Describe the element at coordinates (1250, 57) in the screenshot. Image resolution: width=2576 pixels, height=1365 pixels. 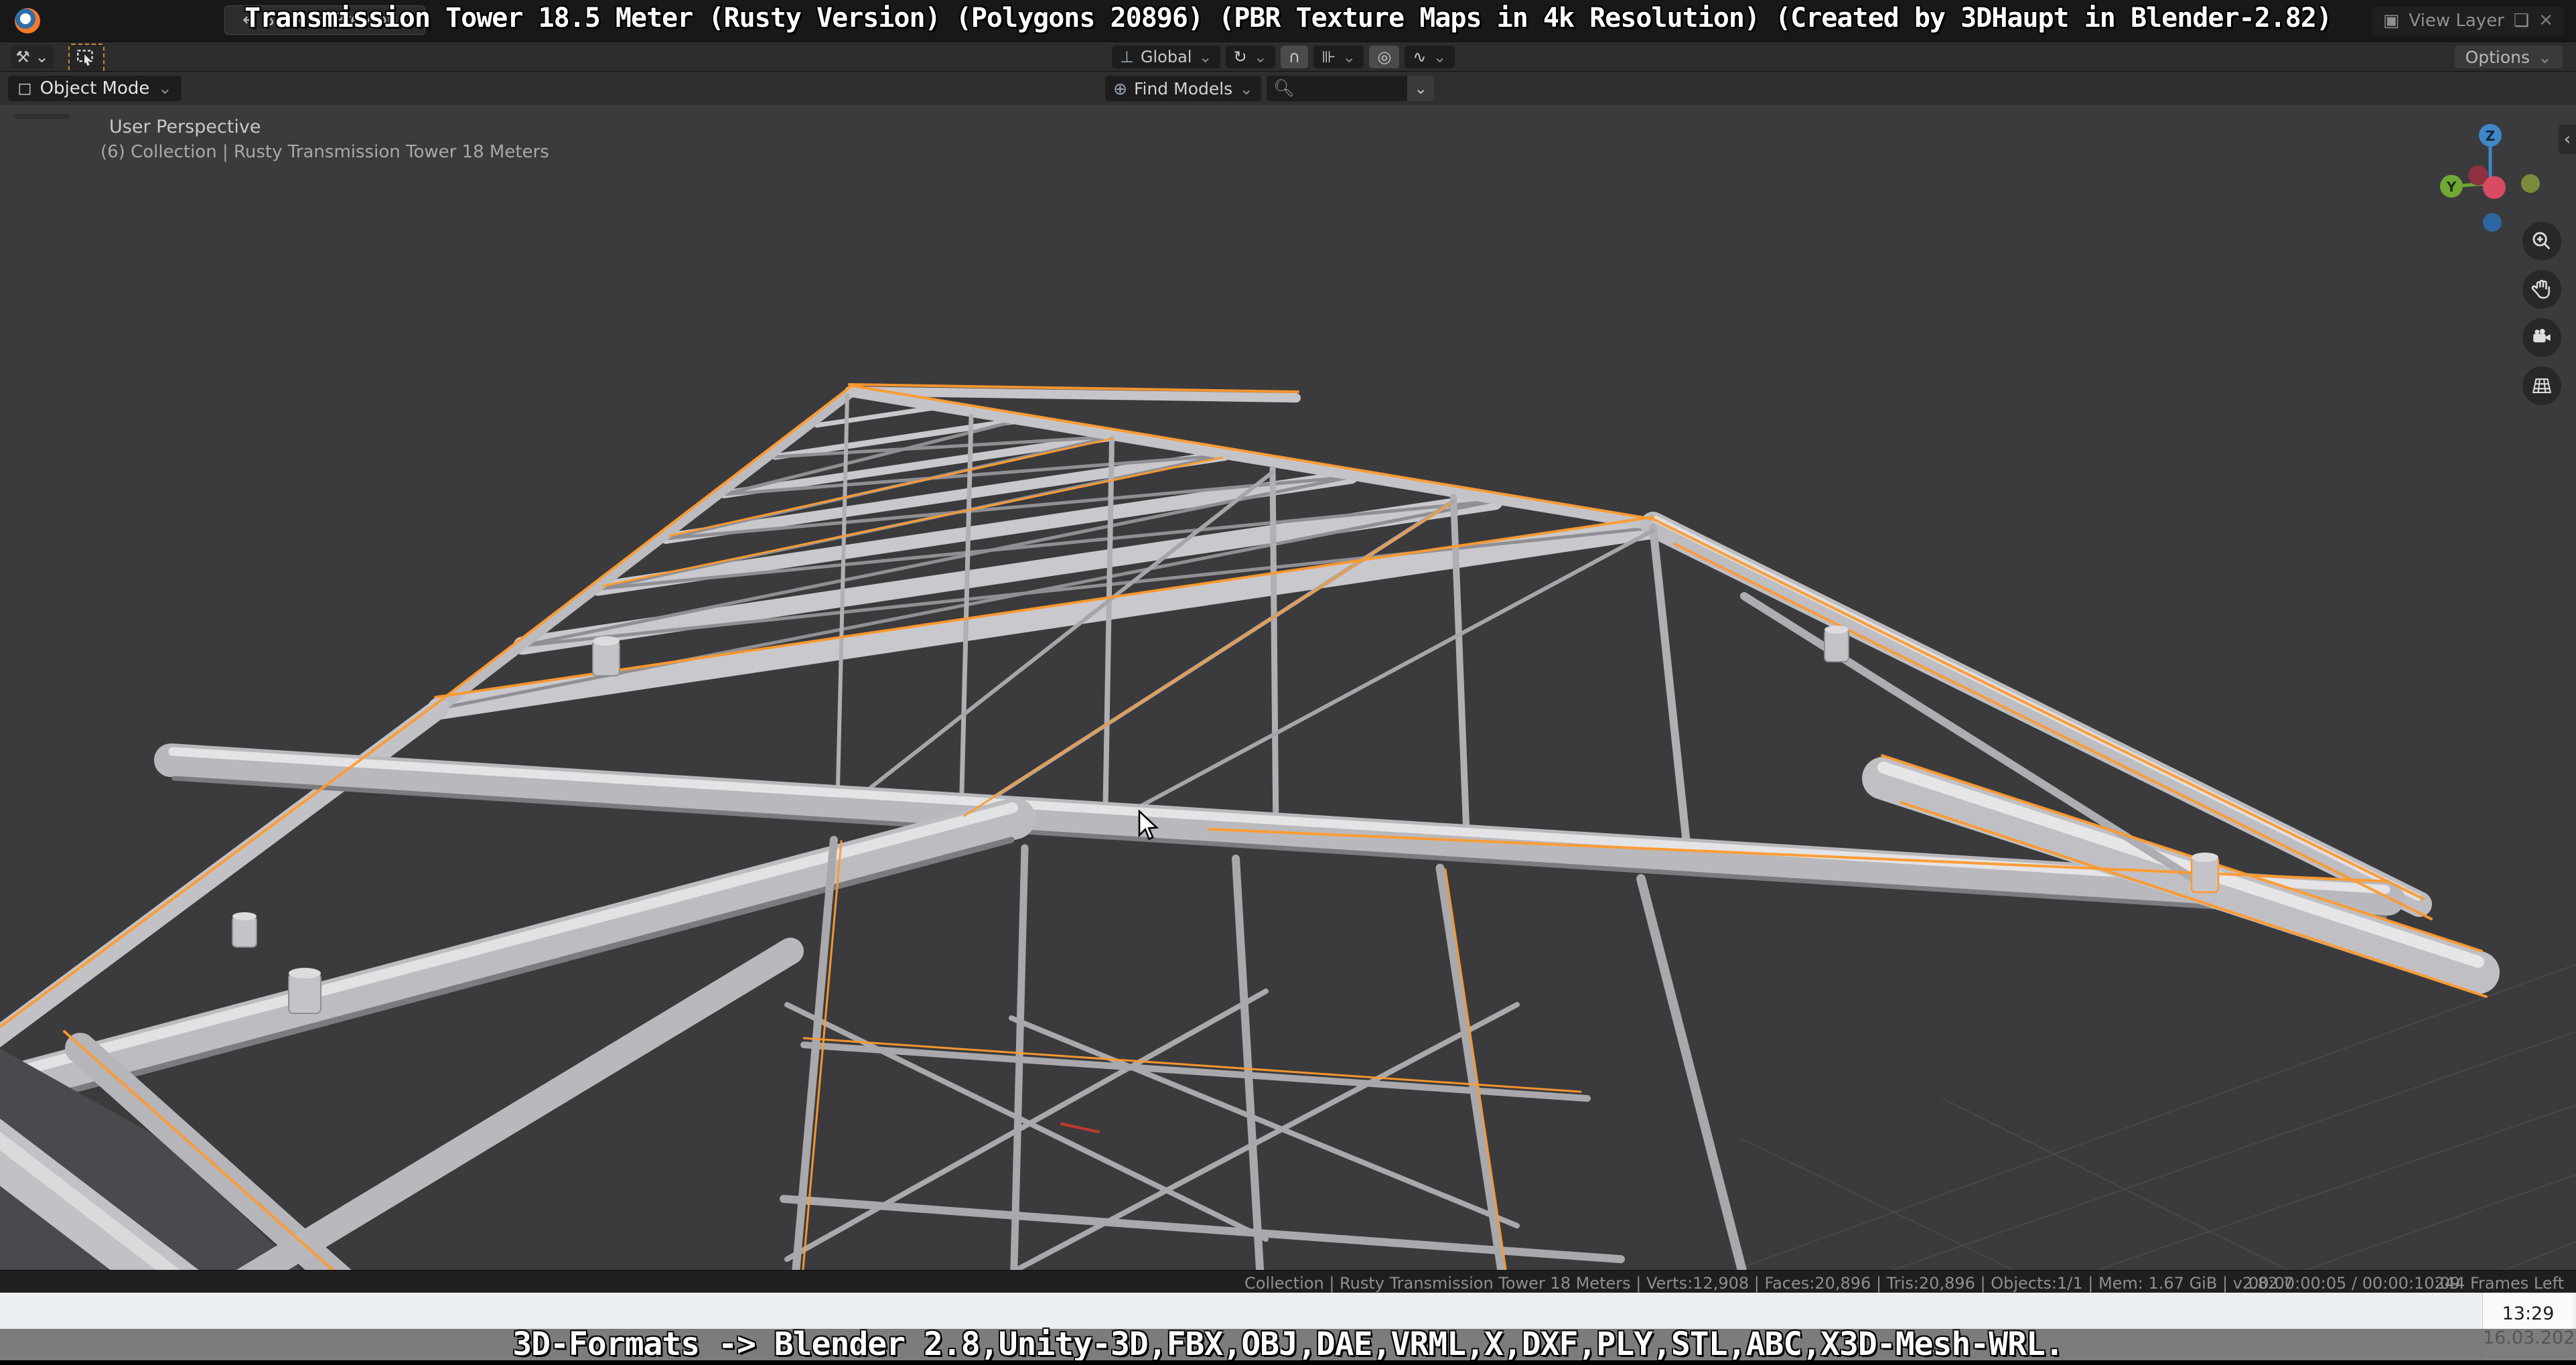
I see `pivot-point-dropdown: ↻ ⌄` at that location.